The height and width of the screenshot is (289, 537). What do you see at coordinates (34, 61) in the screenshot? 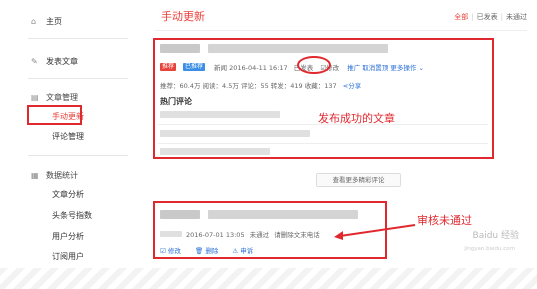
I see `edit-icon: ✎` at bounding box center [34, 61].